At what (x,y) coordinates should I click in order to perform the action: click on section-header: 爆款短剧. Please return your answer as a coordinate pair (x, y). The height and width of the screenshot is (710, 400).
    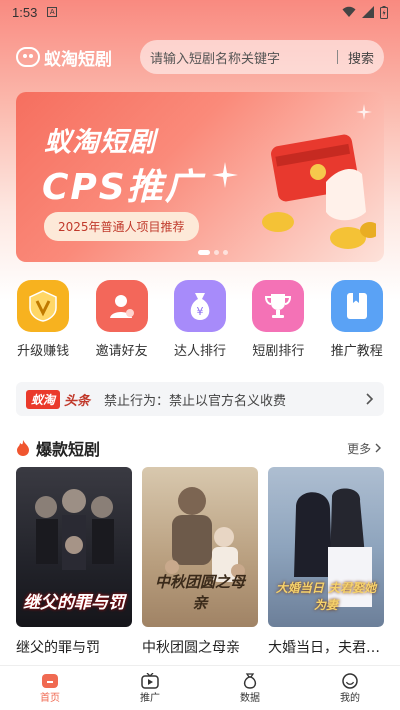
    Looking at the image, I should click on (58, 448).